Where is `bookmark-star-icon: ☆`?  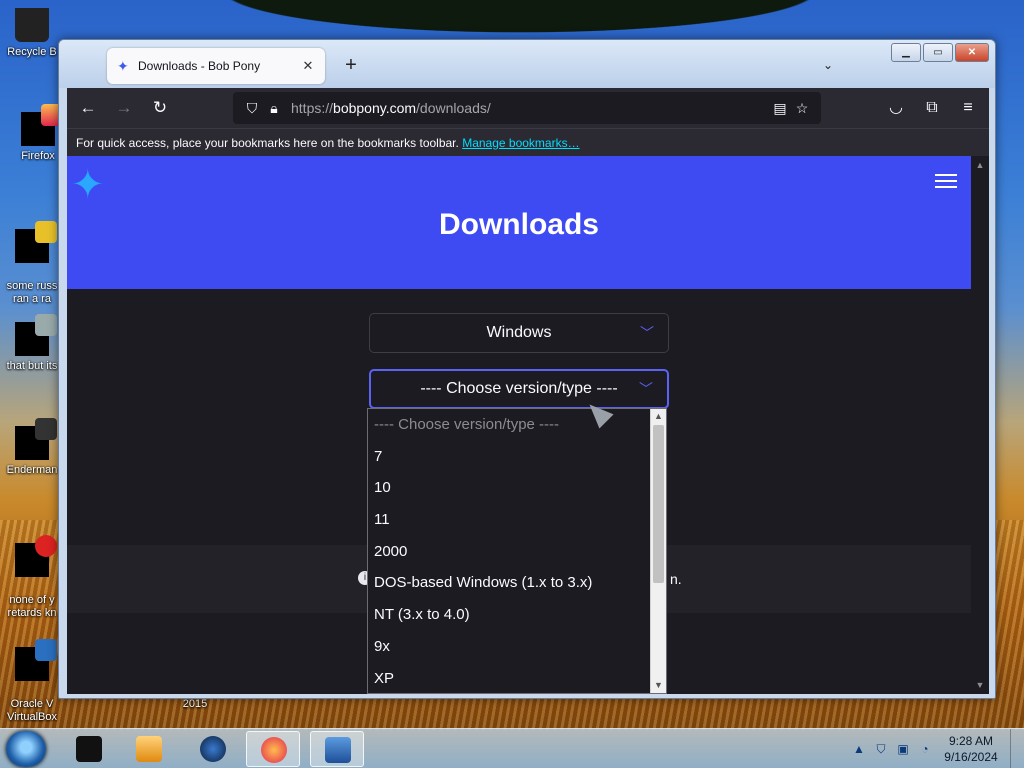 bookmark-star-icon: ☆ is located at coordinates (802, 108).